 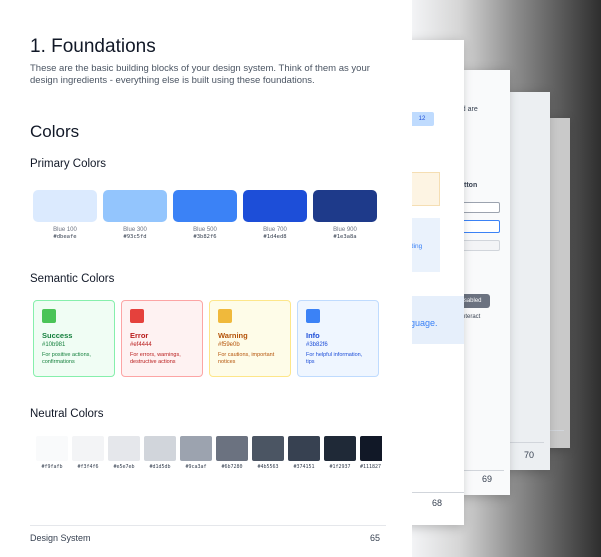 I want to click on primary-colors-heading: Primary Colors, so click(x=68, y=164).